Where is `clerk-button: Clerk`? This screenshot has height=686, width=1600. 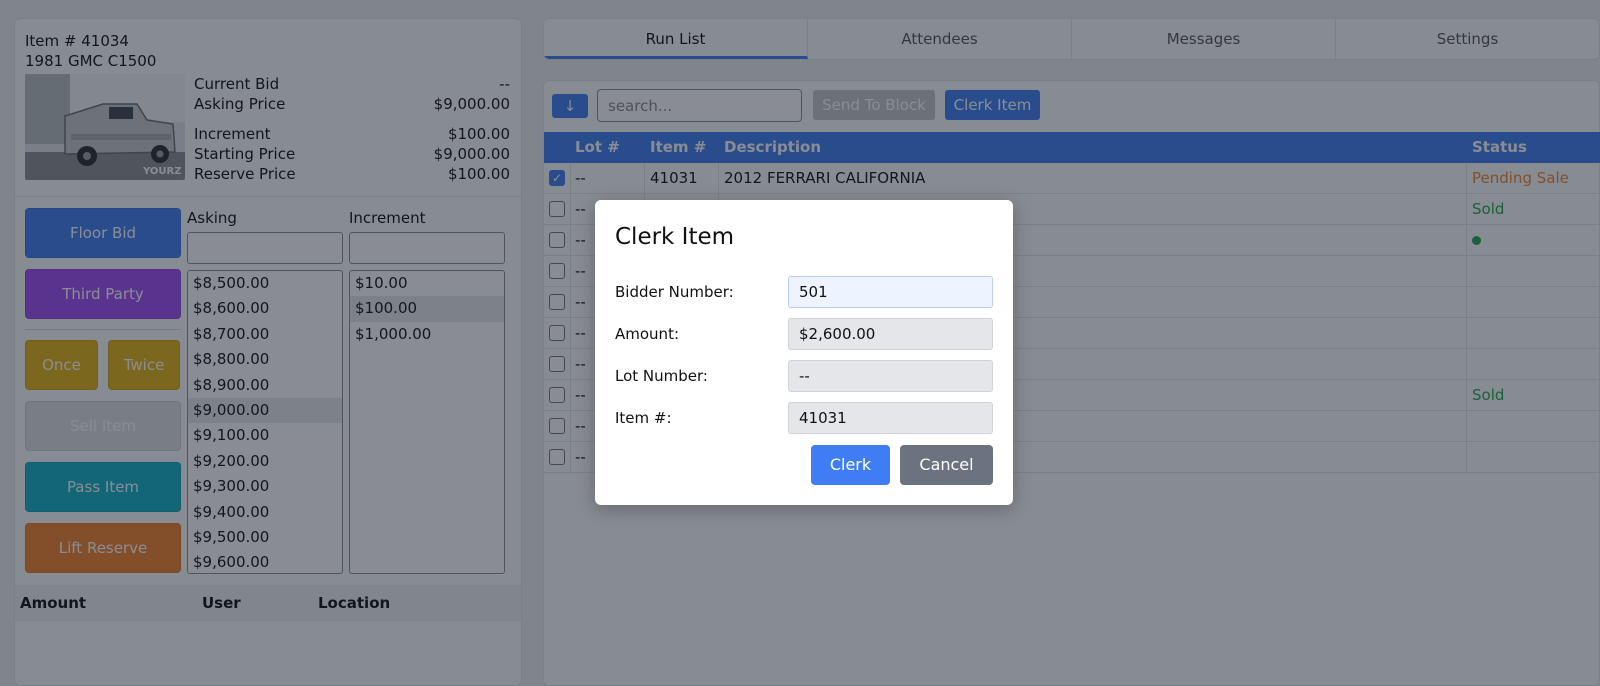
clerk-button: Clerk is located at coordinates (850, 465).